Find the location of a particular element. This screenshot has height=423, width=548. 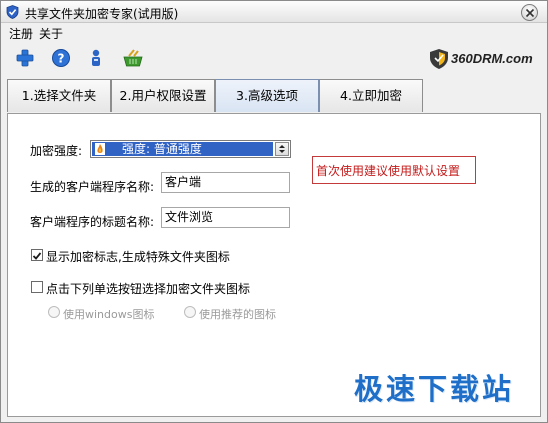

help-button: ? is located at coordinates (61, 58).